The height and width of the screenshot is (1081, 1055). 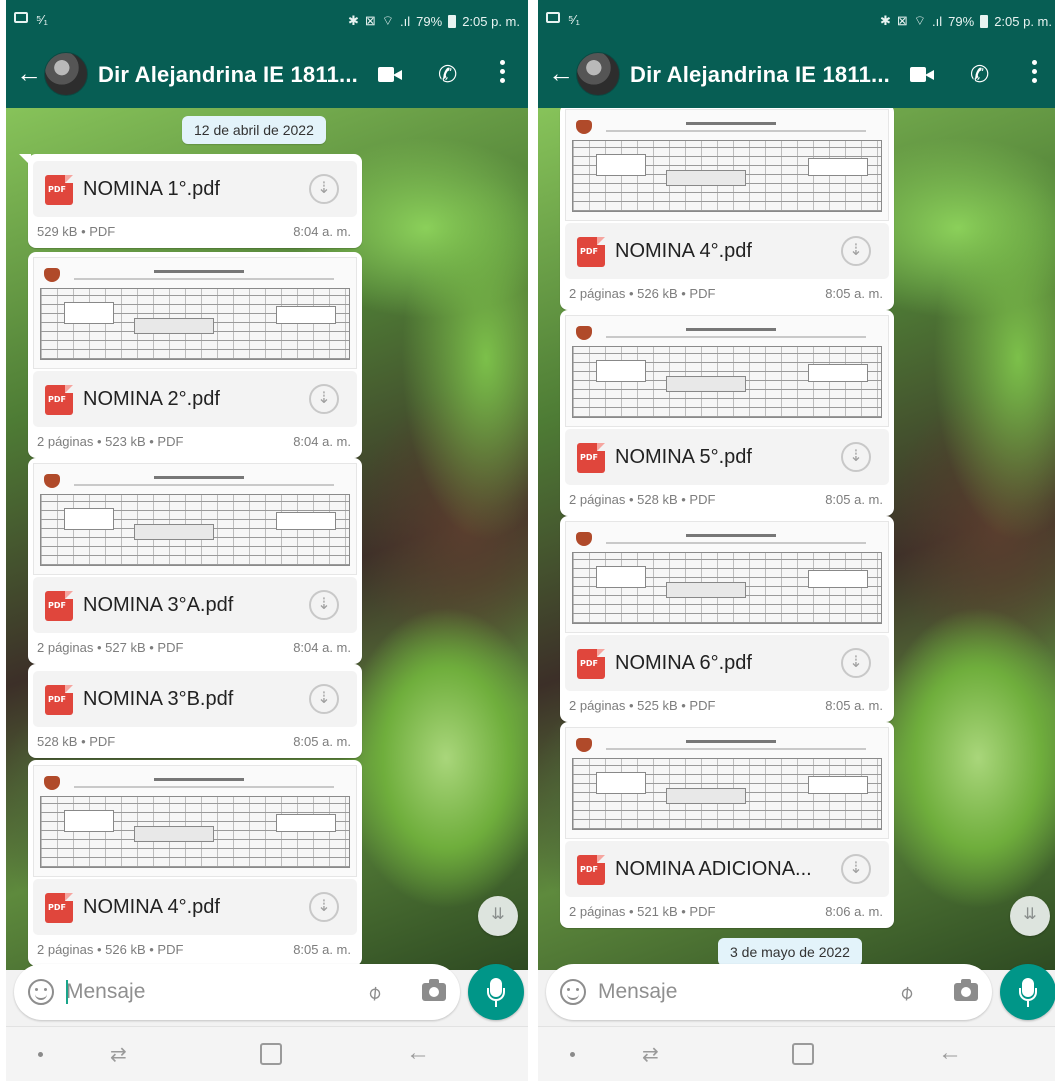 I want to click on file-row: NOMINA 2°.pdf ⇣, so click(x=195, y=399).